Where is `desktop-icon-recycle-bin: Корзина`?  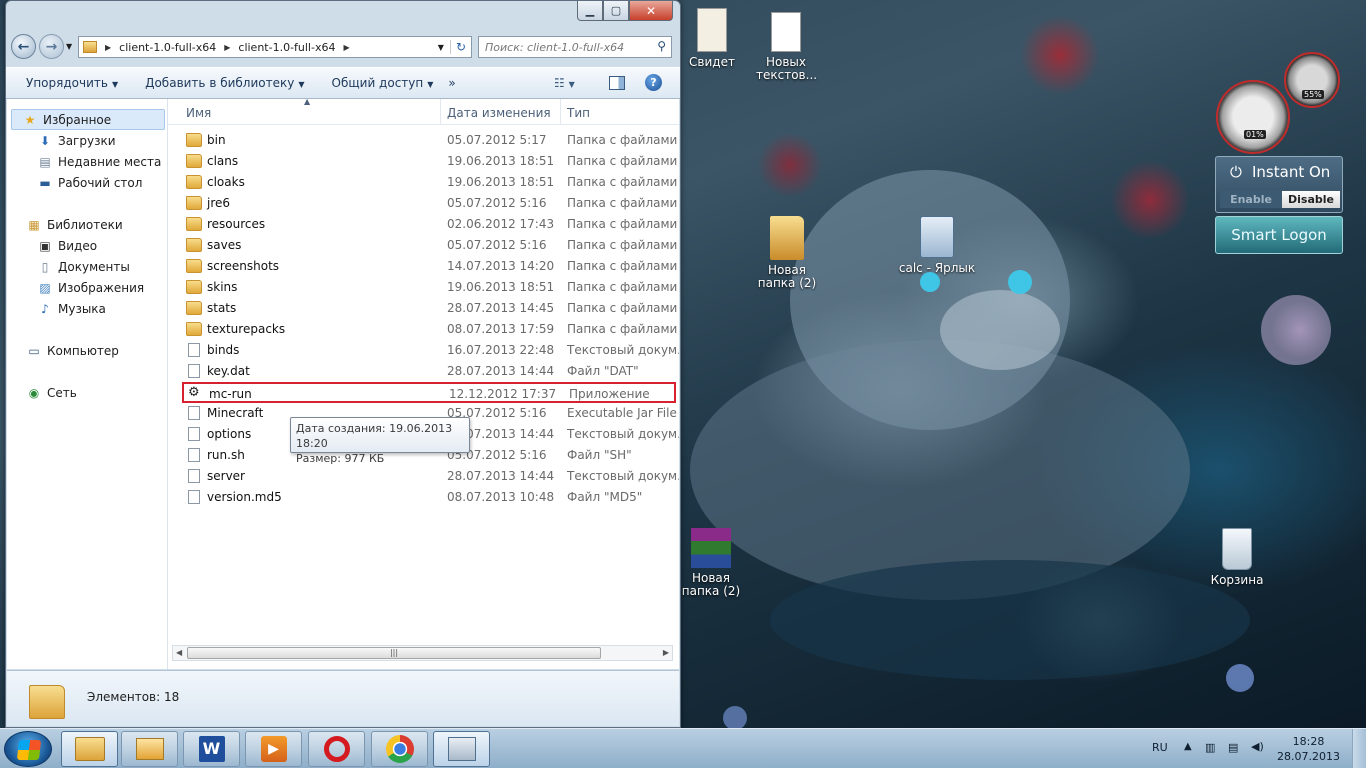
desktop-icon-recycle-bin: Корзина is located at coordinates (1237, 557).